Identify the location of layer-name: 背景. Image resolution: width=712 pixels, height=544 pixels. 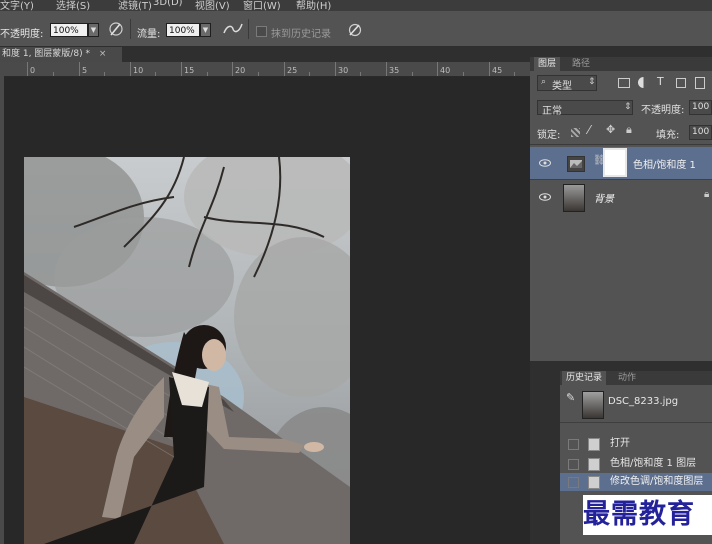
(604, 197).